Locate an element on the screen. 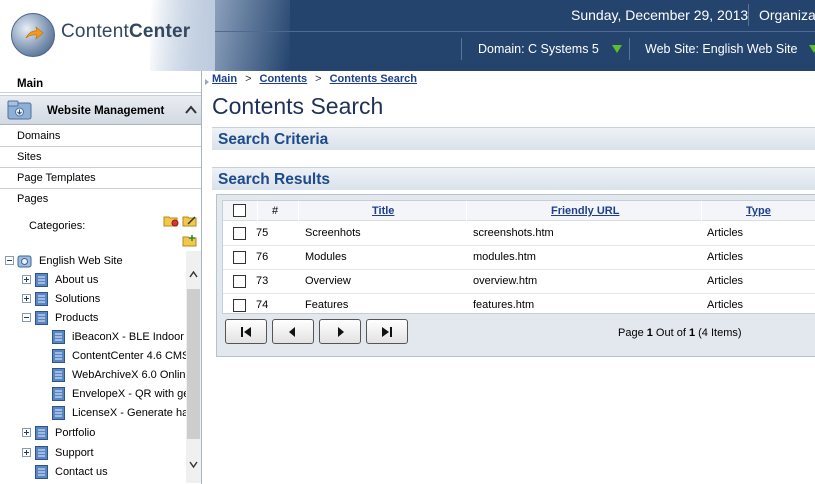  page-title: Contents Search is located at coordinates (298, 106).